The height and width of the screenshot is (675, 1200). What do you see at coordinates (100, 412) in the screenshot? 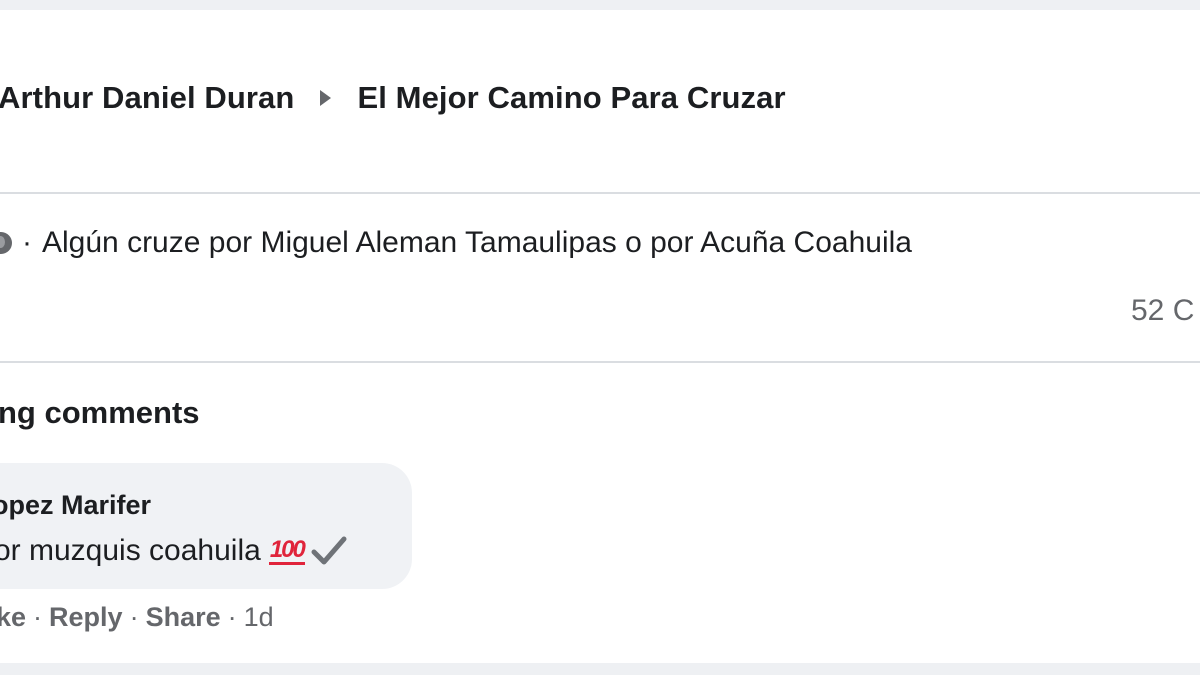
I see `comments-section-title: ng comments` at bounding box center [100, 412].